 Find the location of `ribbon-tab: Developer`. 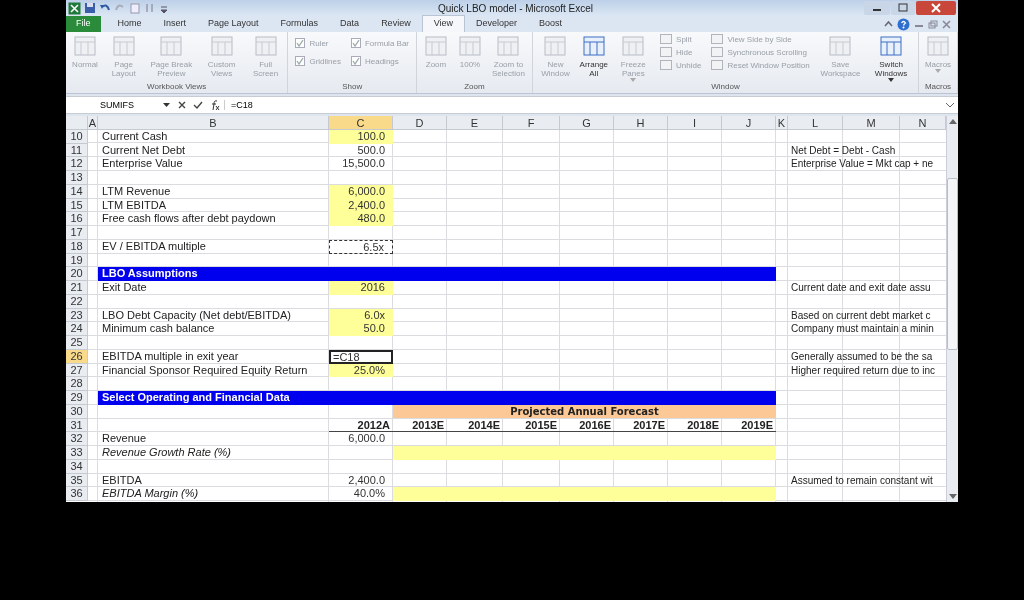

ribbon-tab: Developer is located at coordinates (497, 24).